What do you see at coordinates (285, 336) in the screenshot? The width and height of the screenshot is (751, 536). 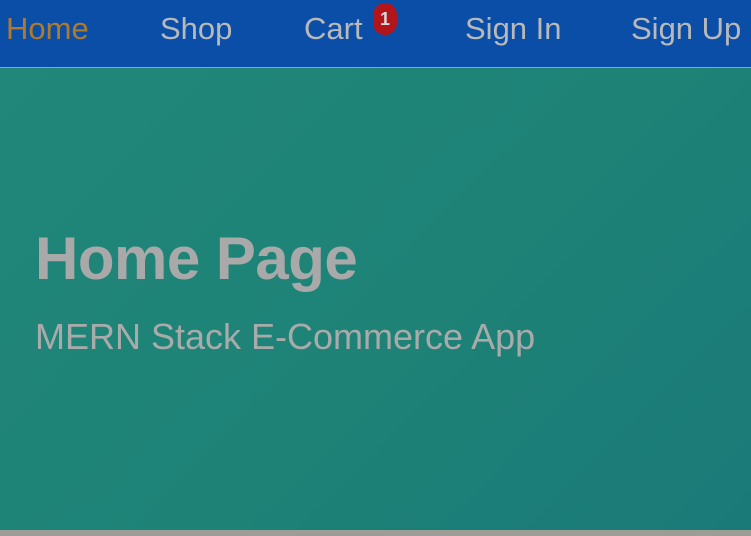 I see `page-subtitle: MERN Stack E-Commerce App` at bounding box center [285, 336].